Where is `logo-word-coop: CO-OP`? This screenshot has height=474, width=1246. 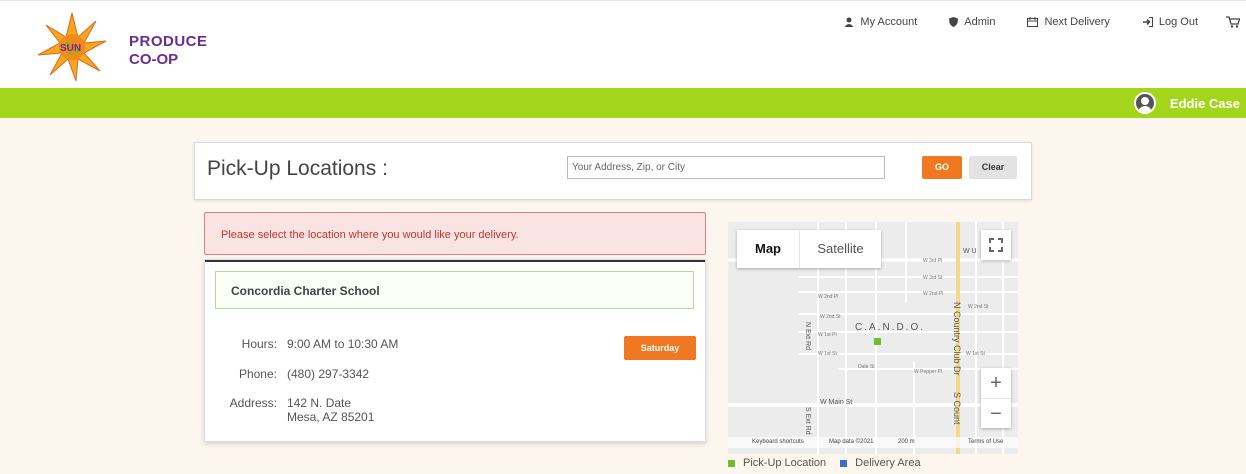
logo-word-coop: CO-OP is located at coordinates (154, 59).